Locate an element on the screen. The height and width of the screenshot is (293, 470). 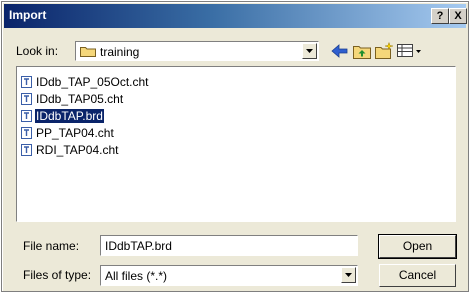
file-name-label: File name: is located at coordinates (51, 246).